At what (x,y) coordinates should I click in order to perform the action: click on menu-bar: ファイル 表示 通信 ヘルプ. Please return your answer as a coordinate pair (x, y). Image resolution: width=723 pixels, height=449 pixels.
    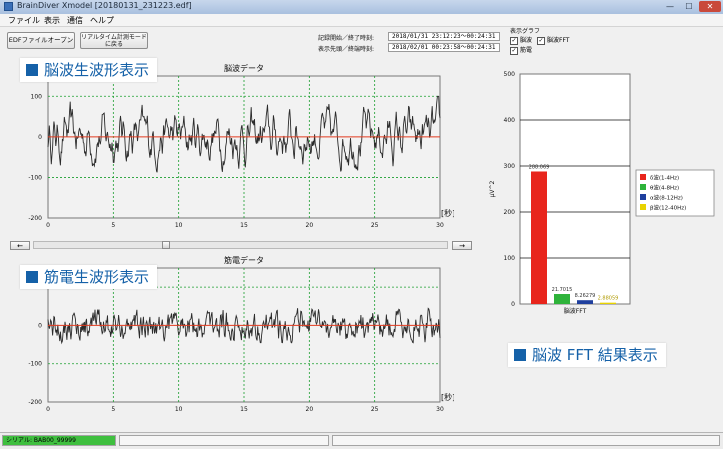
    Looking at the image, I should click on (361, 20).